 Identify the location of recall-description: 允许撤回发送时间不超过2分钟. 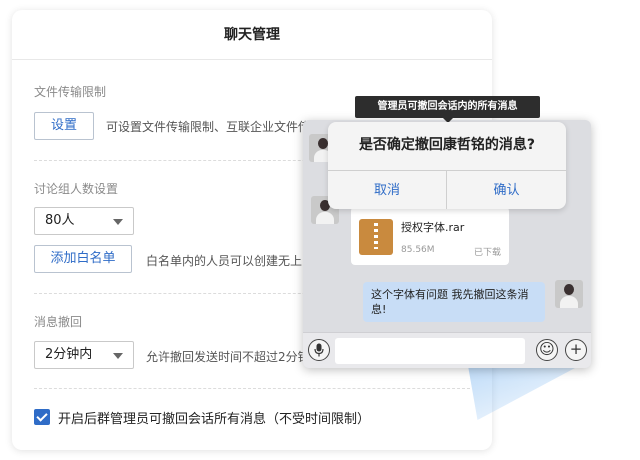
(228, 357).